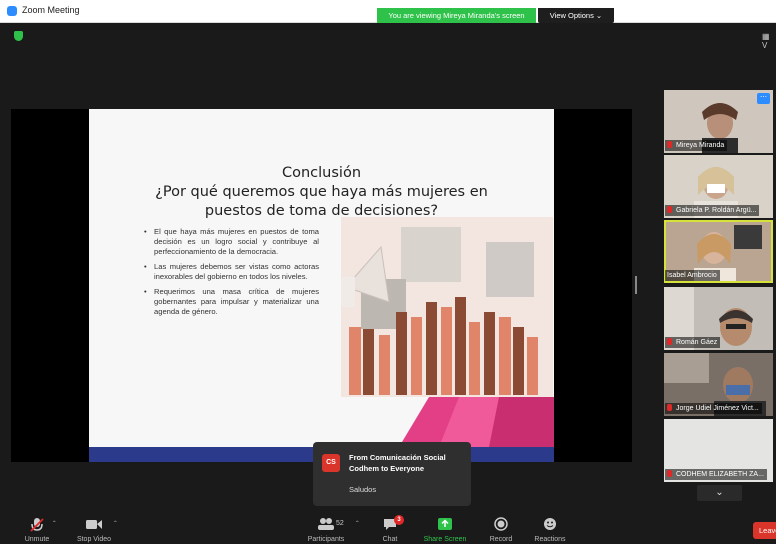  I want to click on encryption-shield-icon, so click(18, 36).